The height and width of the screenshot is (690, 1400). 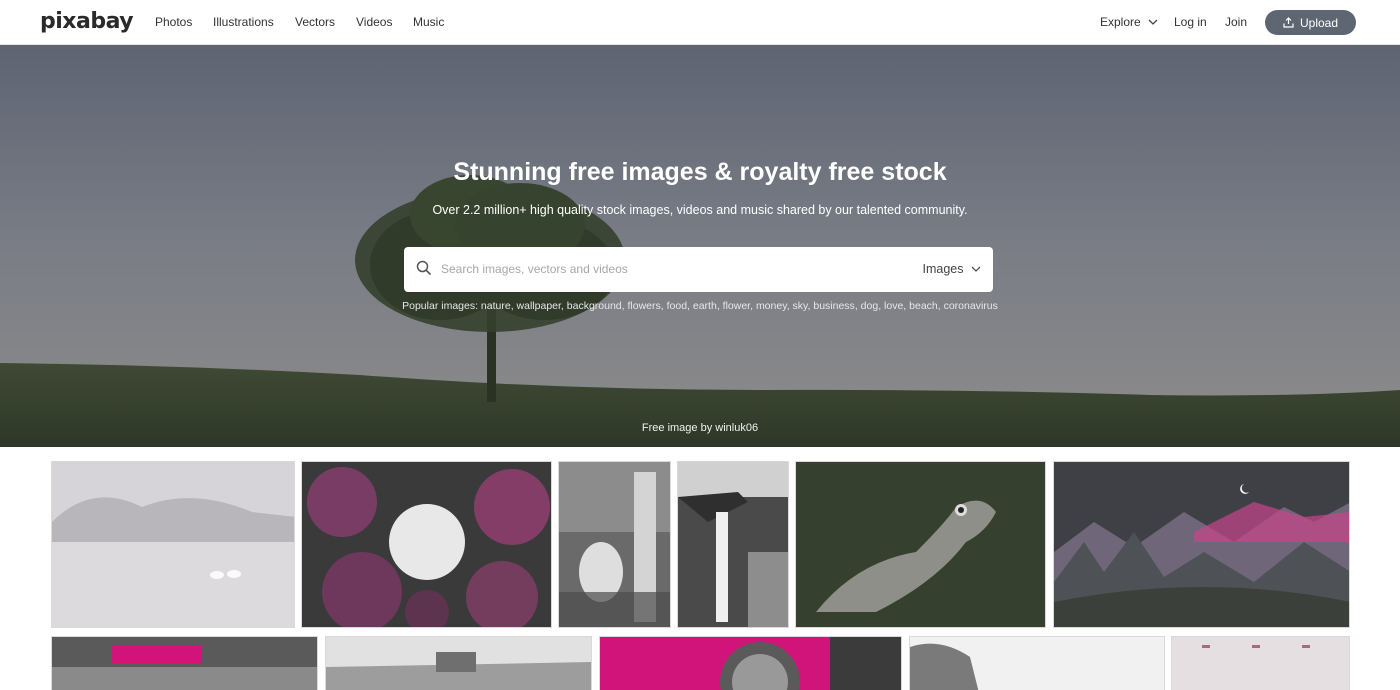 I want to click on nav-link-illustrations: Illustrations, so click(x=243, y=22).